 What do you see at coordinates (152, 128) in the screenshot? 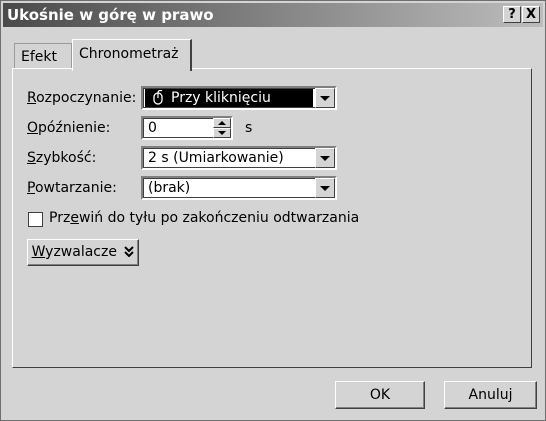
I see `delay-value: 0` at bounding box center [152, 128].